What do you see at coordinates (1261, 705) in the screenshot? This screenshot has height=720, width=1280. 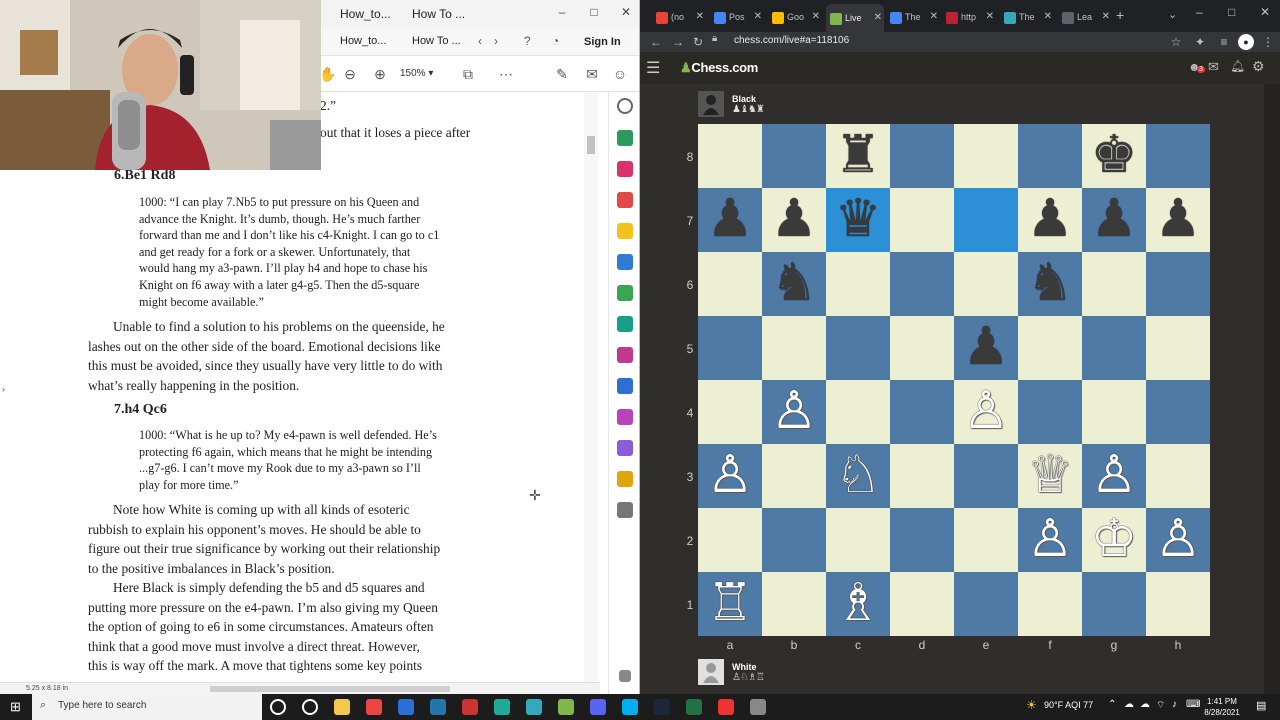 I see `action-center-icon: ▤` at bounding box center [1261, 705].